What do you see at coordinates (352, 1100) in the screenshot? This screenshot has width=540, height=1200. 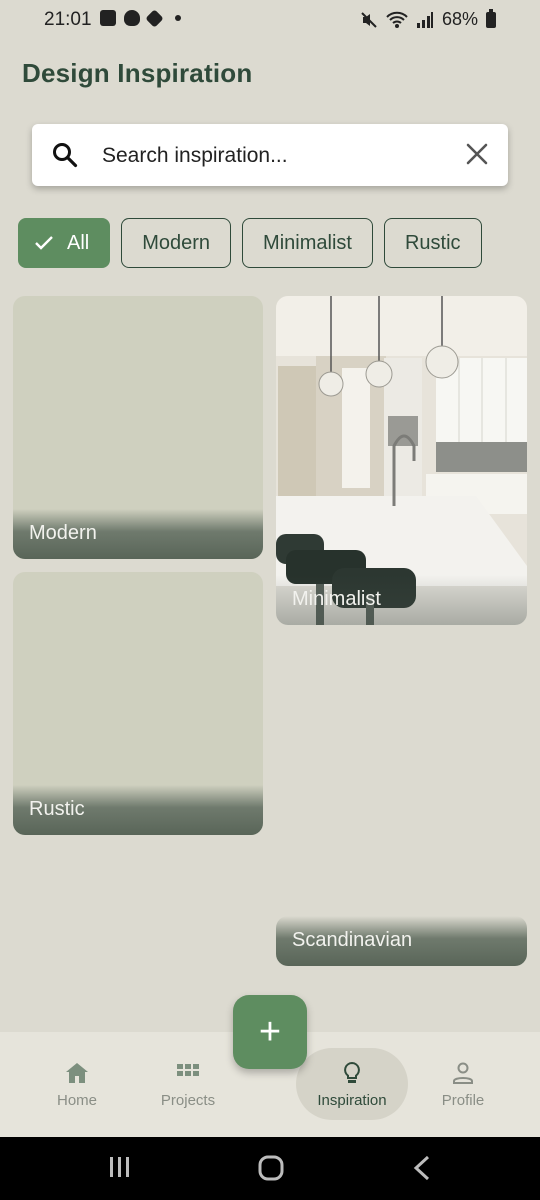 I see `nav-label: Inspiration` at bounding box center [352, 1100].